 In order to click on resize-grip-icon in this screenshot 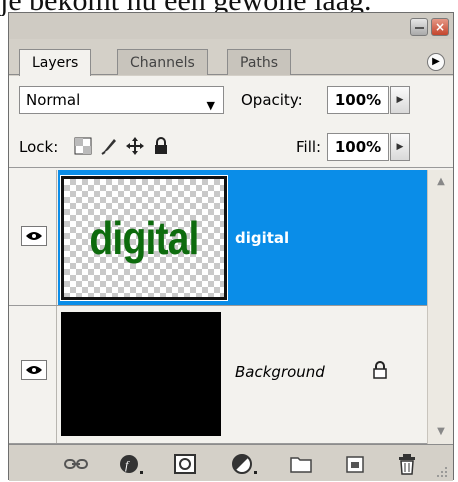, I will do `click(441, 471)`.